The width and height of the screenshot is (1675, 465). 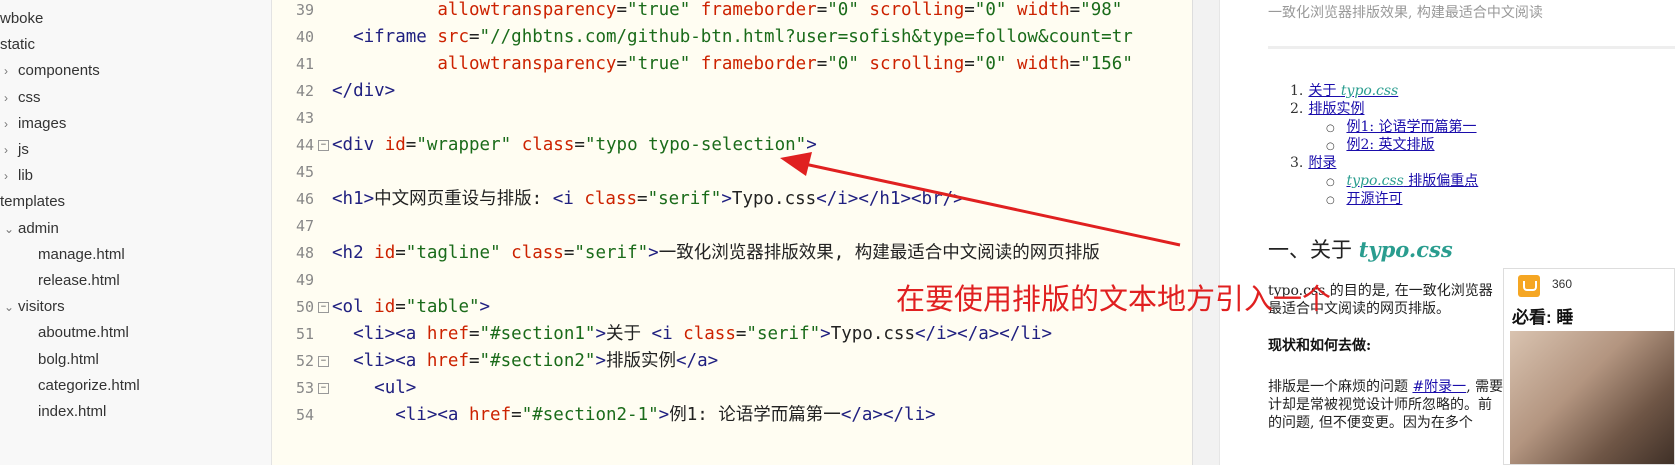 I want to click on tree-item: index.html, so click(x=72, y=412).